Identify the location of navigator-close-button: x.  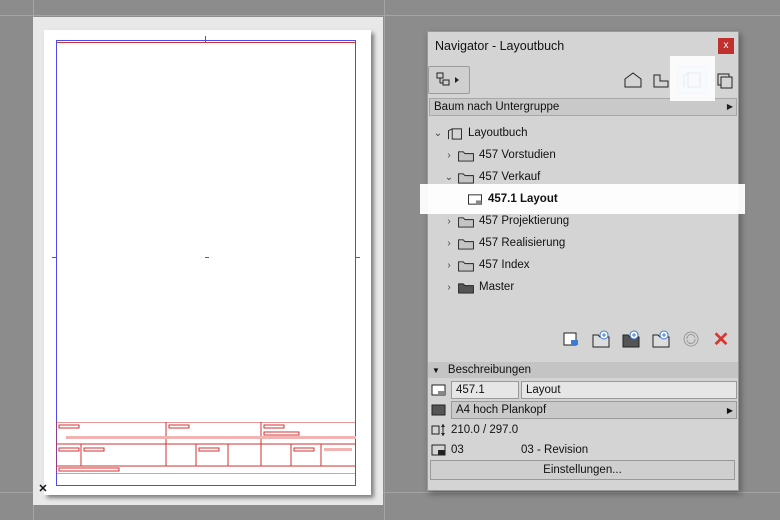
(726, 46).